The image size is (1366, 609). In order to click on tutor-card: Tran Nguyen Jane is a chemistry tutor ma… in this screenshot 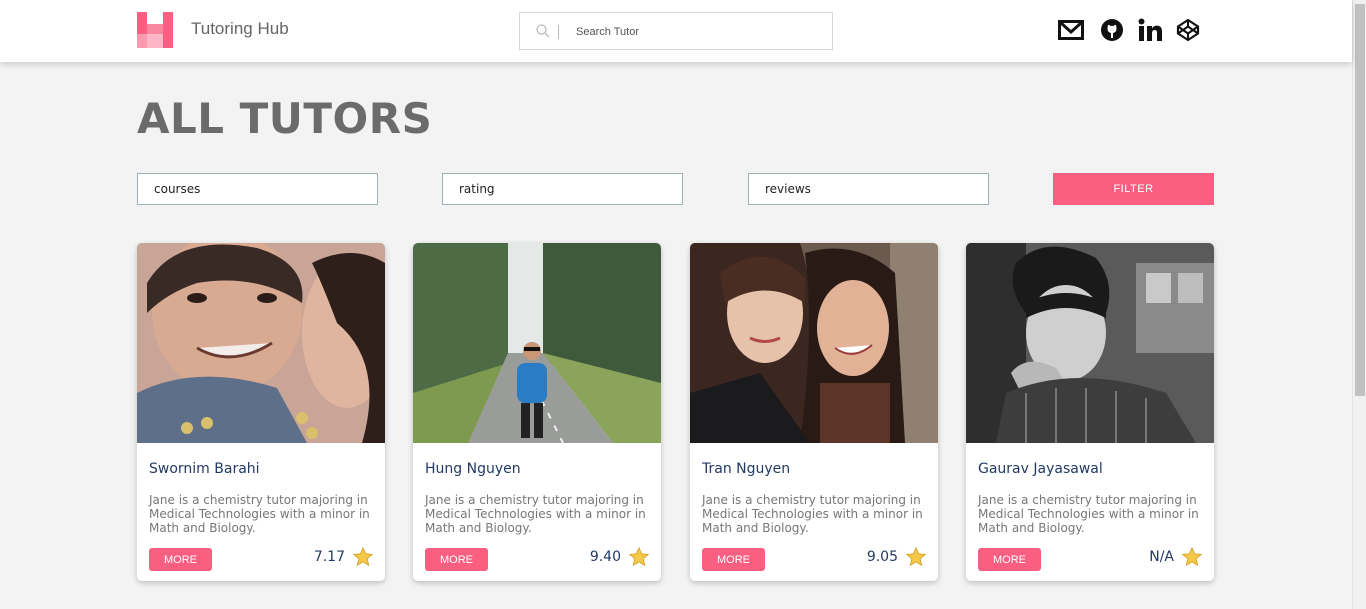, I will do `click(814, 412)`.